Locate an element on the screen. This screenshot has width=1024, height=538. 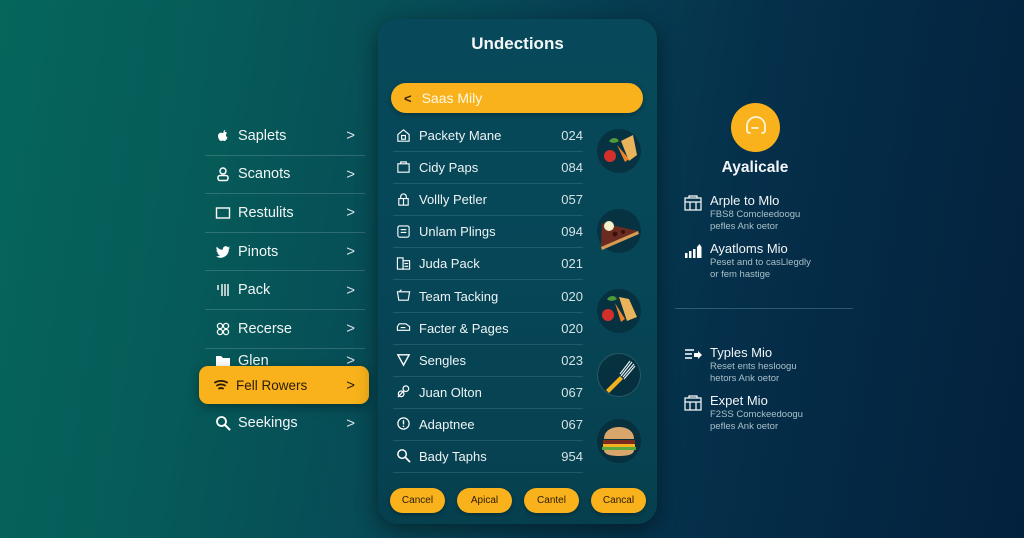
avatar is located at coordinates (755, 127).